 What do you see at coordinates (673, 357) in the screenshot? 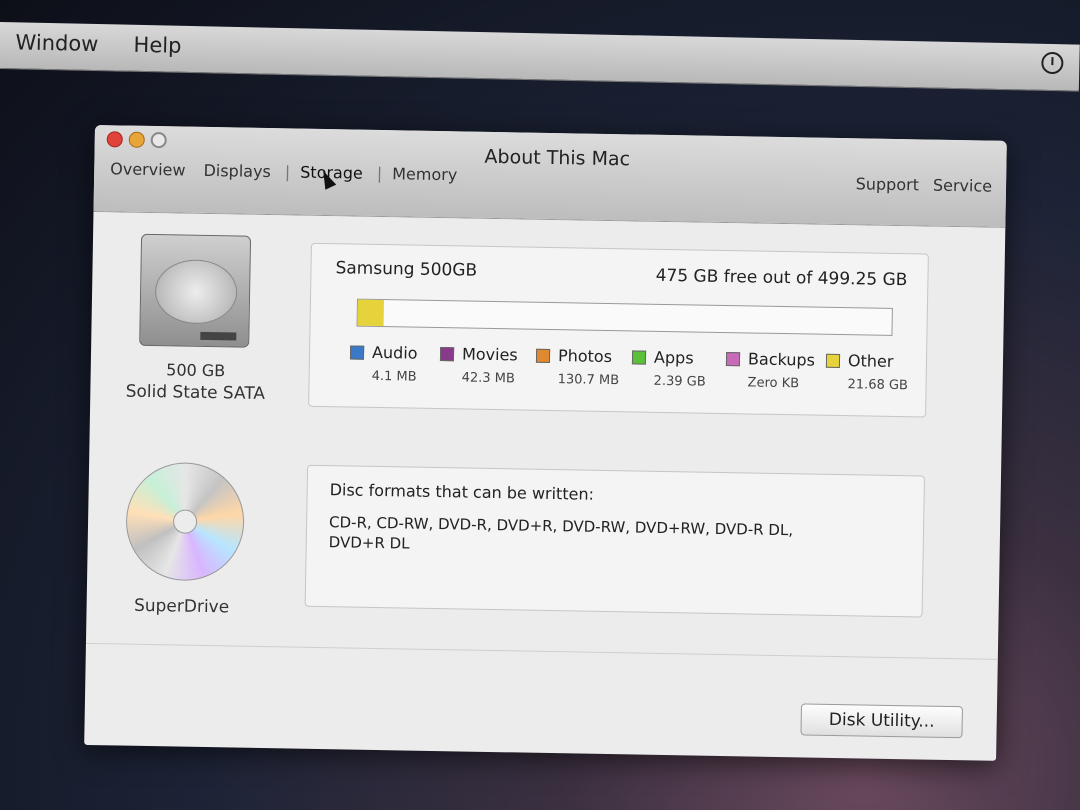
I see `legend-label: Apps` at bounding box center [673, 357].